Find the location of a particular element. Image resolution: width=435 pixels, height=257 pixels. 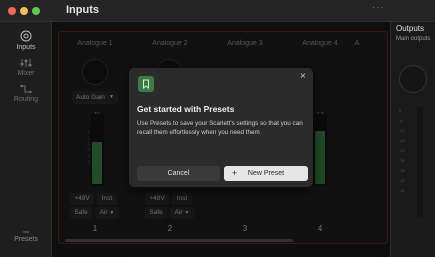

window-title: Inputs is located at coordinates (82, 10).